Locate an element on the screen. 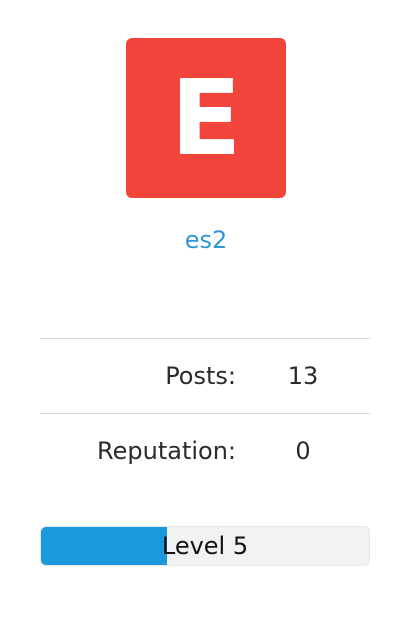  level-progress-bar: Level 5 is located at coordinates (205, 546).